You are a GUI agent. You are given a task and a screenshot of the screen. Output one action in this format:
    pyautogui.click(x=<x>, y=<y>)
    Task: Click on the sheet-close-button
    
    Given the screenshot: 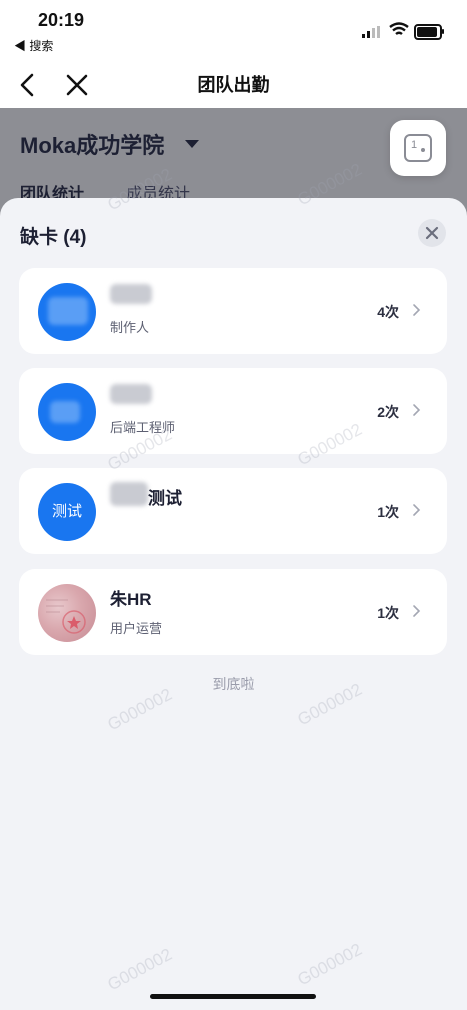 What is the action you would take?
    pyautogui.click(x=432, y=233)
    